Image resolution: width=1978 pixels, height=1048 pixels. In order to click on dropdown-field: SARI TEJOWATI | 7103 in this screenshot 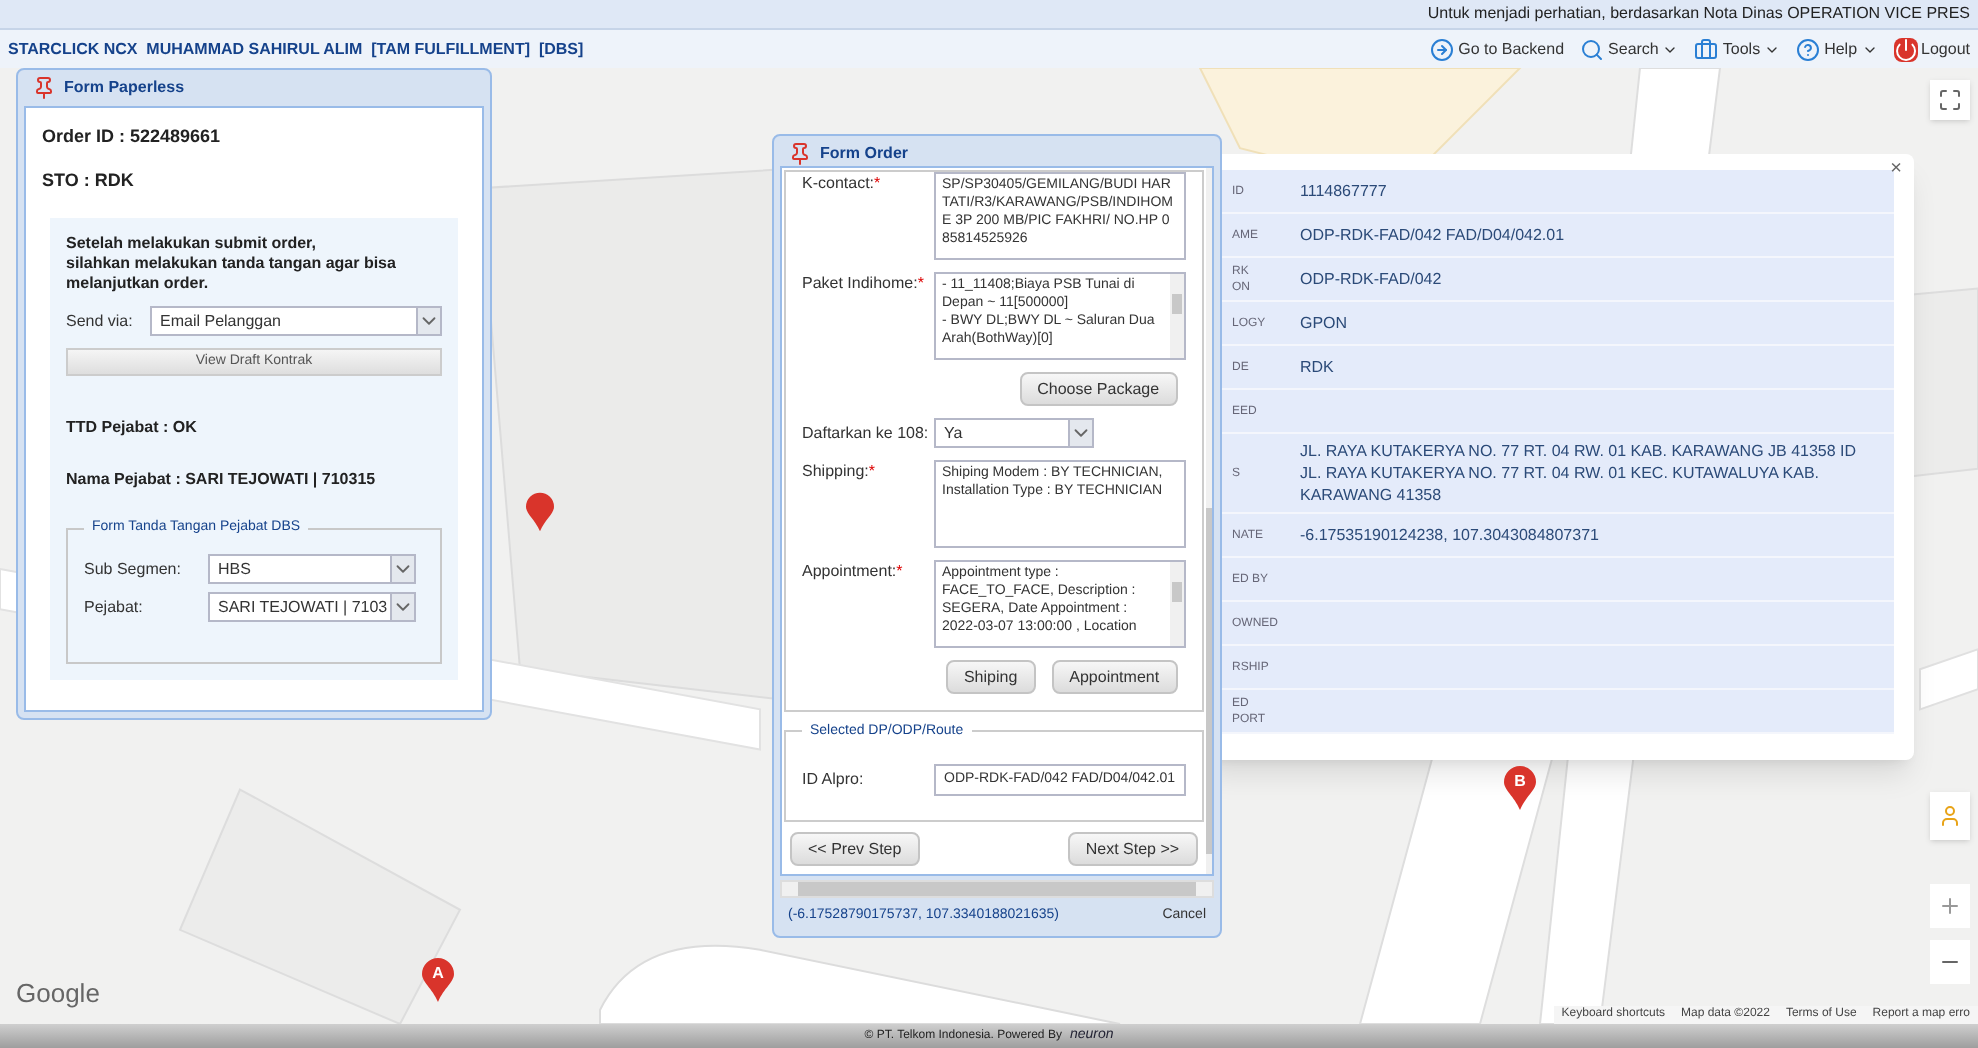, I will do `click(312, 607)`.